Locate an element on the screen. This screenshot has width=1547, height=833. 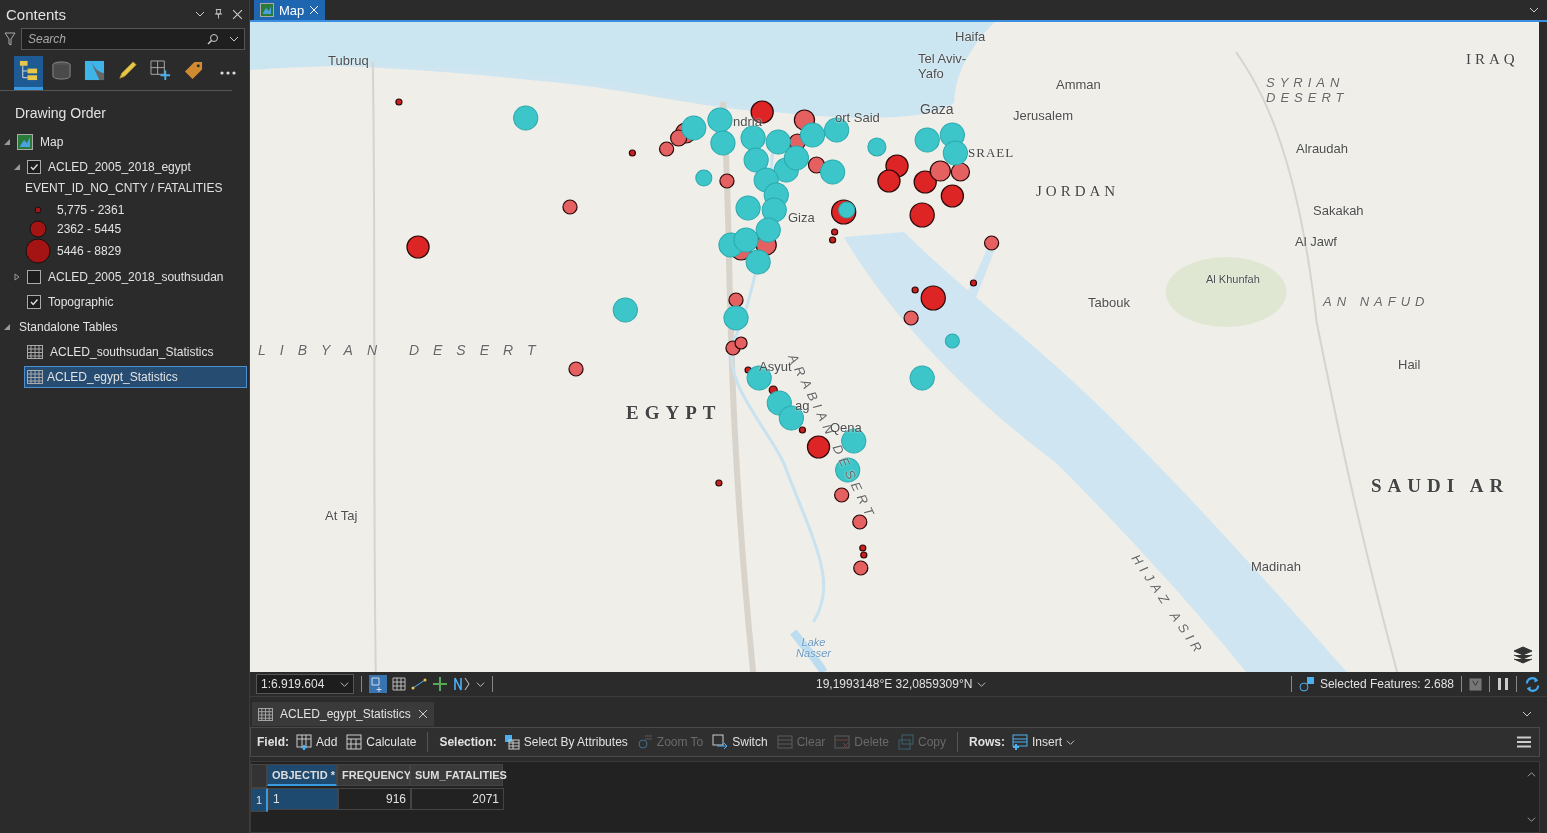
map-label: EGYPT is located at coordinates (674, 413).